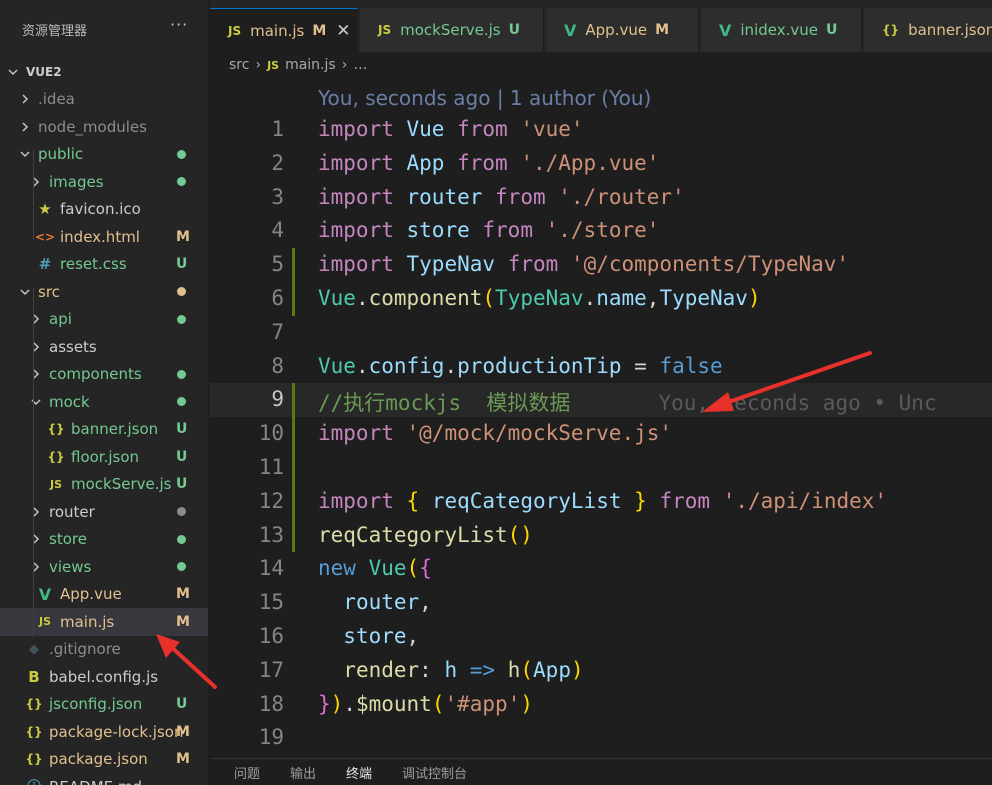  What do you see at coordinates (104, 650) in the screenshot?
I see `file-item: ◆ .gitignore` at bounding box center [104, 650].